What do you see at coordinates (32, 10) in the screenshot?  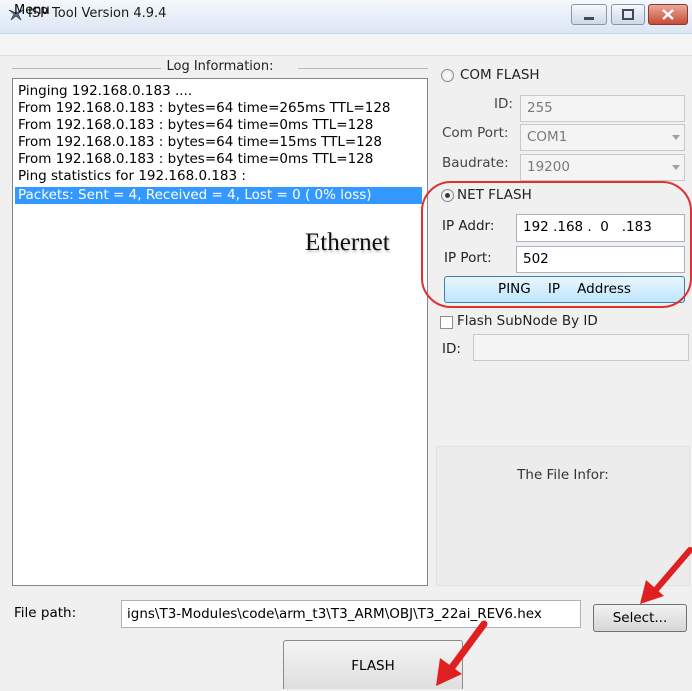 I see `menu-item-menu: Menu` at bounding box center [32, 10].